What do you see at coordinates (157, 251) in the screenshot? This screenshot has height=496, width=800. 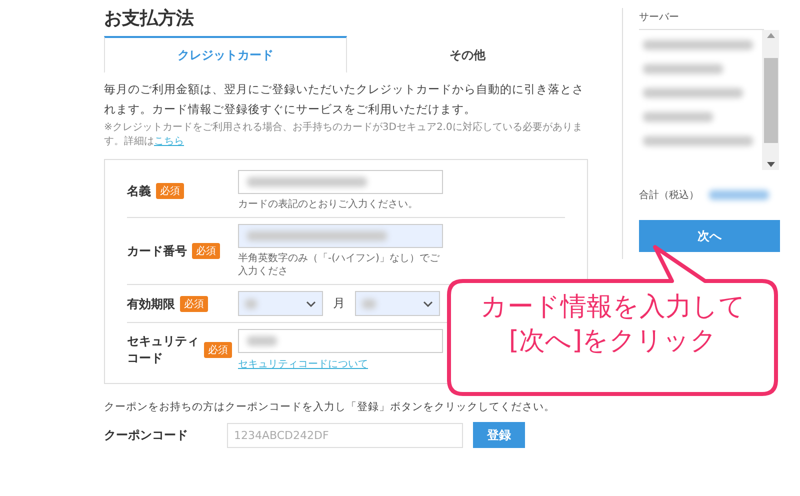 I see `field-label: カード番号` at bounding box center [157, 251].